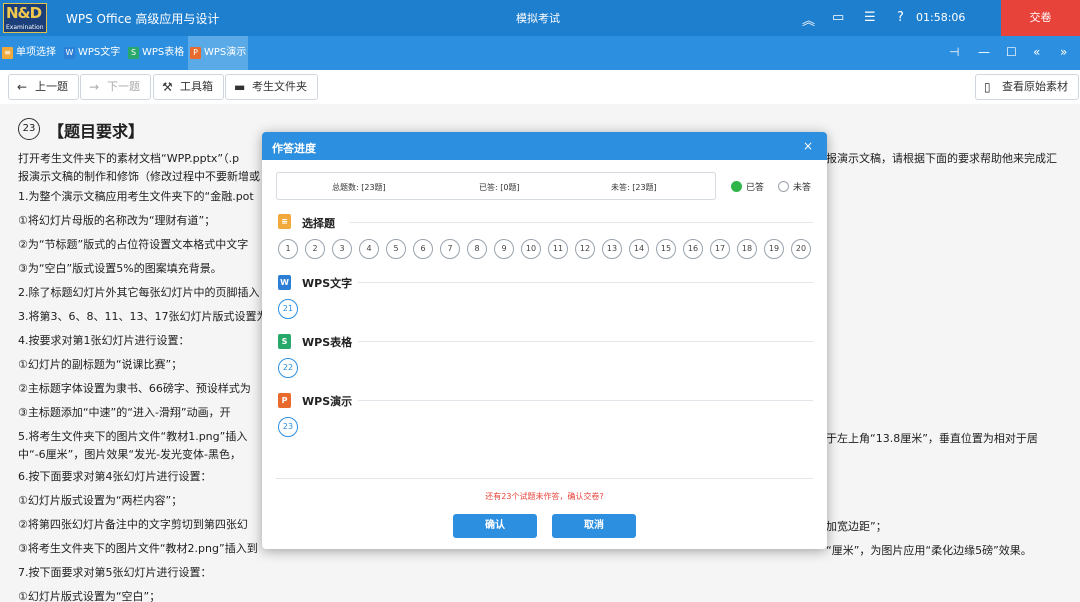 This screenshot has width=1080, height=602. I want to click on question-7-button: 7, so click(450, 249).